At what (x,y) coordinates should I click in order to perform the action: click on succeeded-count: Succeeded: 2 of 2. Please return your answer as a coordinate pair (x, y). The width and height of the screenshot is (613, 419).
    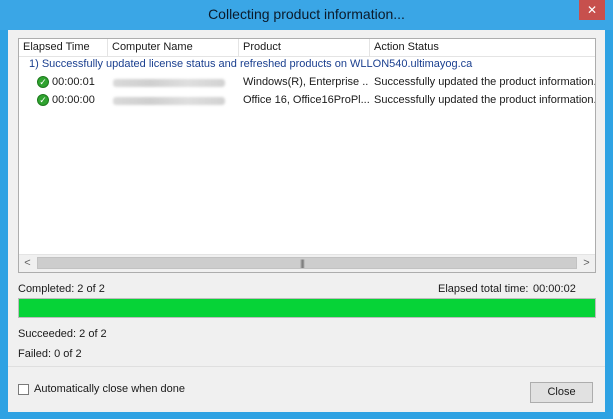
    Looking at the image, I should click on (62, 334).